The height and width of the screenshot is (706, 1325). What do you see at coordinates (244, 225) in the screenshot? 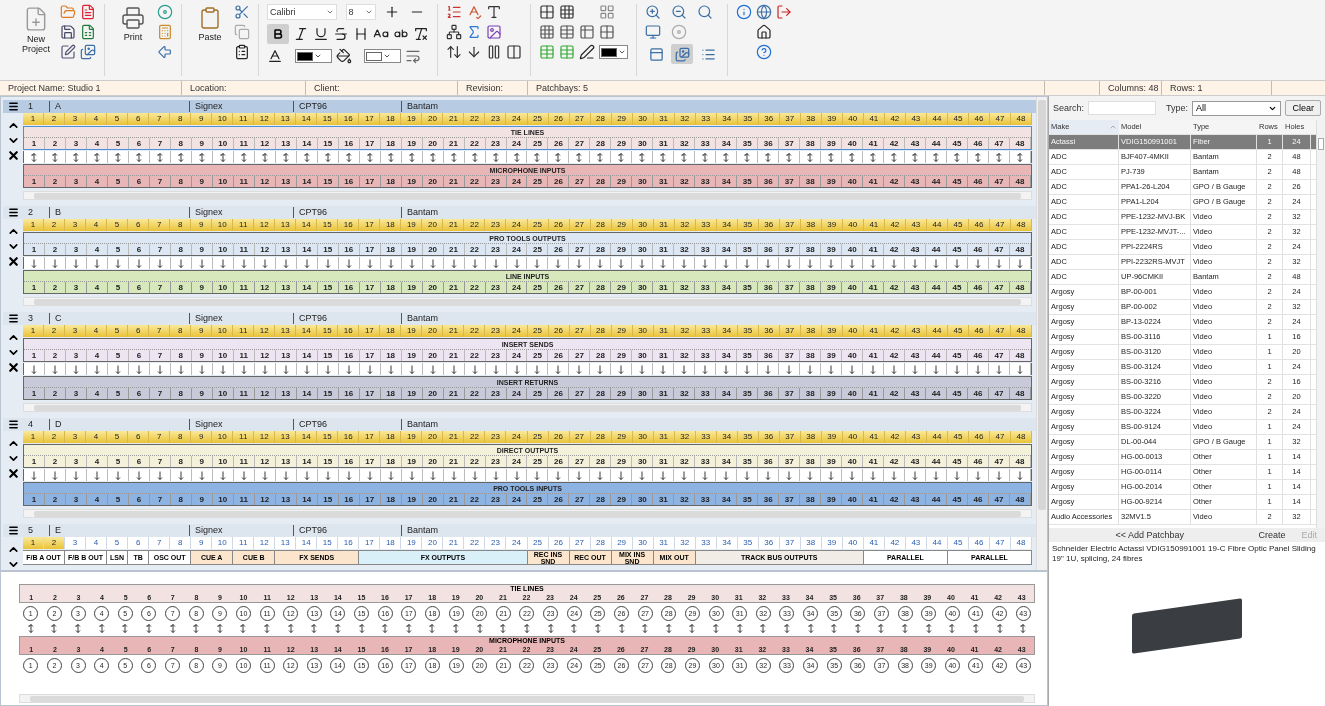
I see `column-number: 11` at bounding box center [244, 225].